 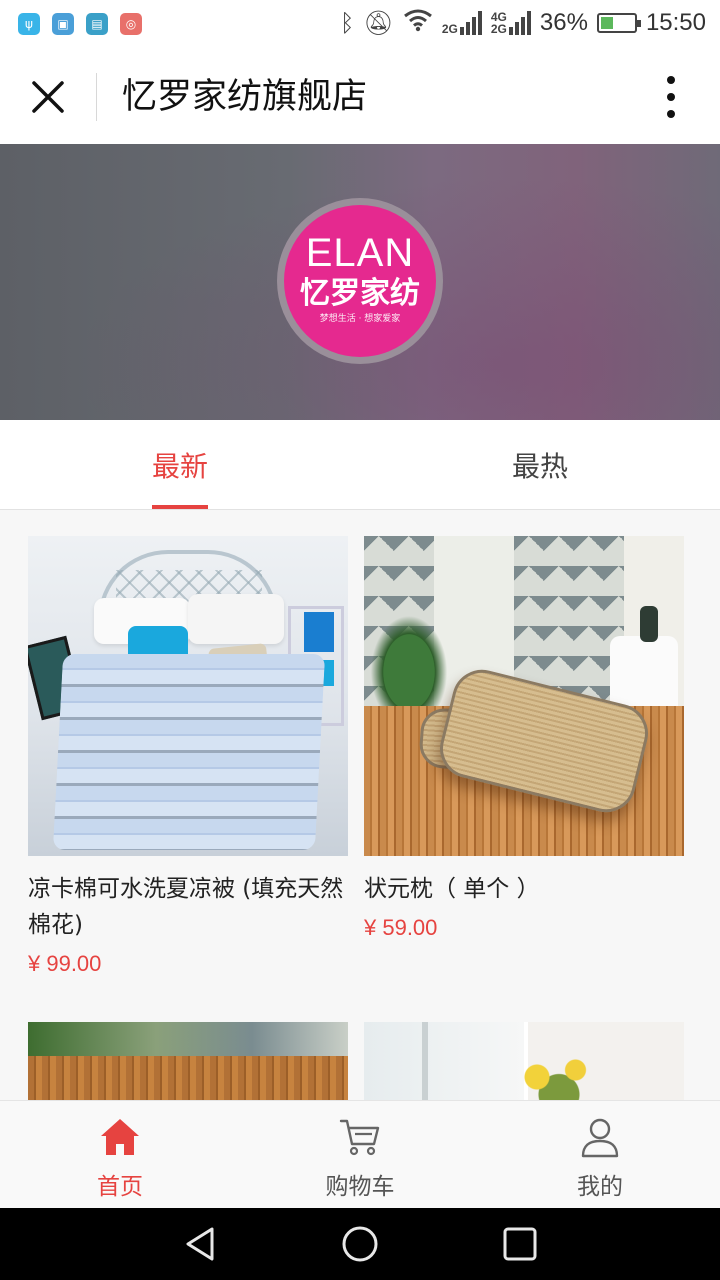 I want to click on nav-cart: 购物车, so click(x=360, y=1155).